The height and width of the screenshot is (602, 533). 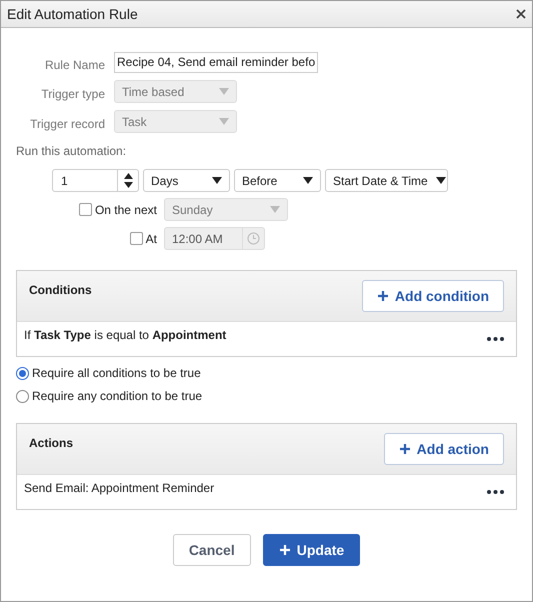 What do you see at coordinates (125, 336) in the screenshot?
I see `condition-item: If Task Type is equal to Appointment` at bounding box center [125, 336].